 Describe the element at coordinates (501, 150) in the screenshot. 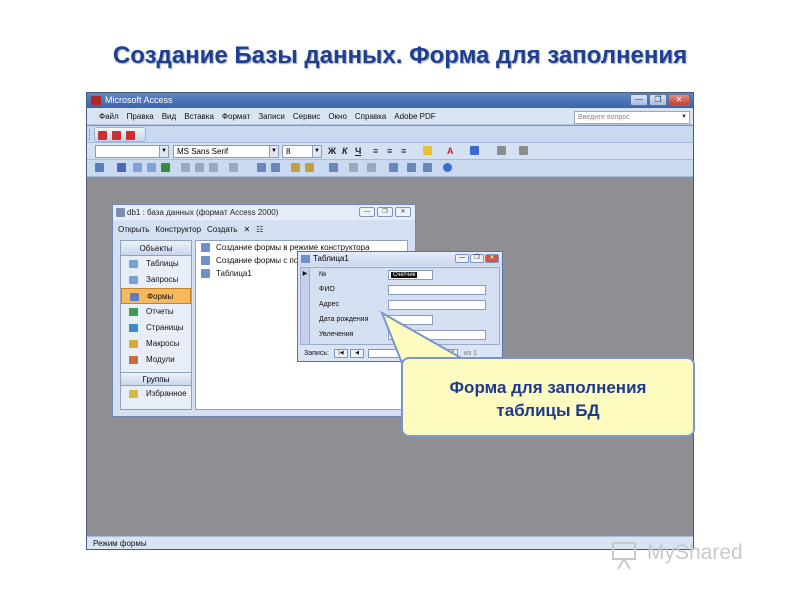

I see `line-width-icon` at that location.